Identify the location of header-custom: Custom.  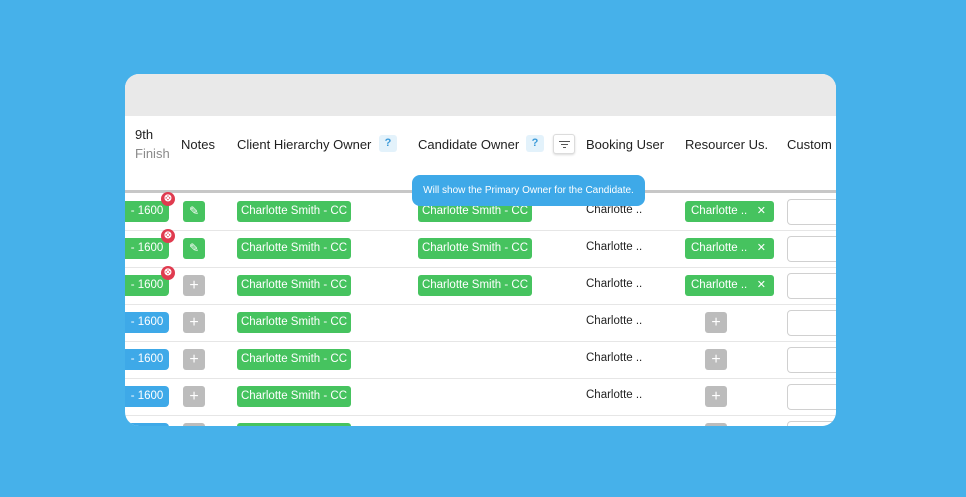
(809, 144).